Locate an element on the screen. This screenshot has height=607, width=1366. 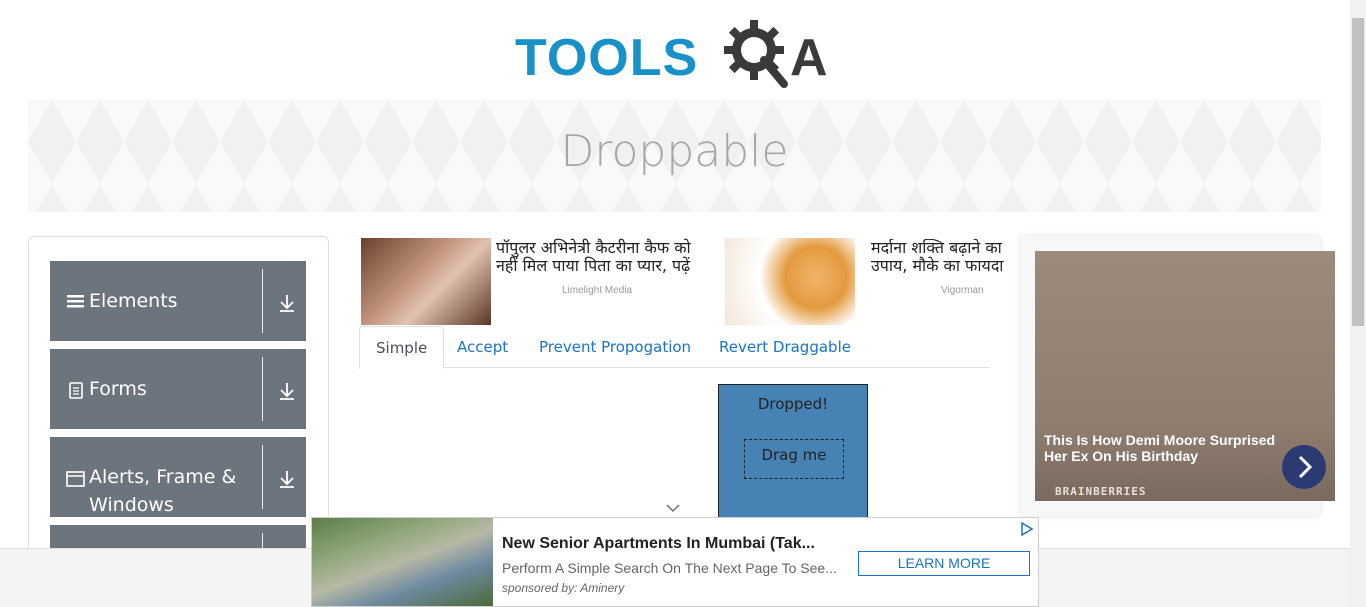
droppable-label: Dropped! is located at coordinates (793, 404).